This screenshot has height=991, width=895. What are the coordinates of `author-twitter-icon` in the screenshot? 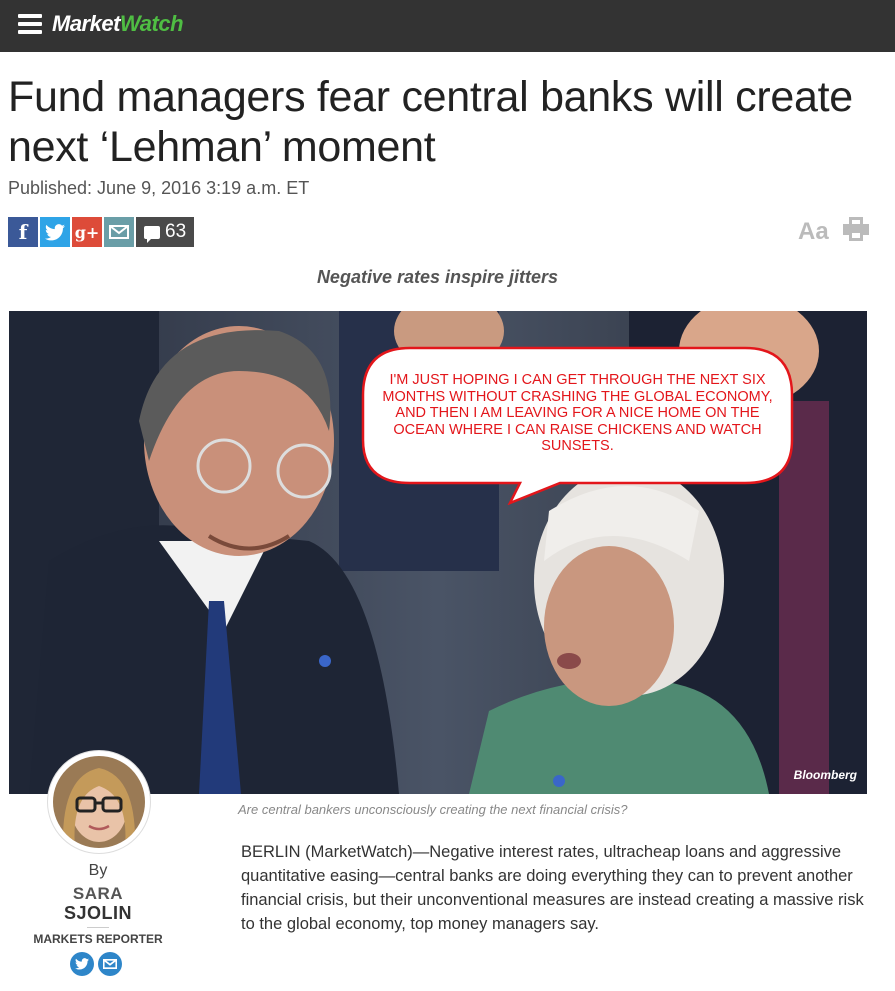 It's located at (82, 964).